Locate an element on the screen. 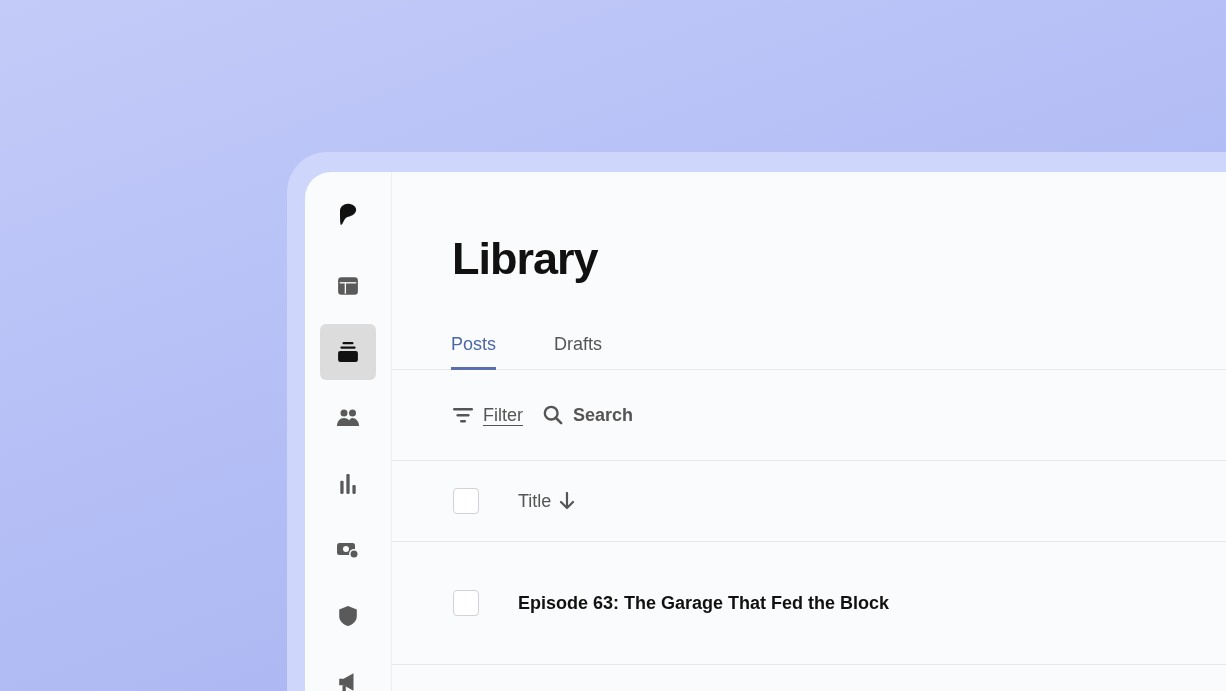  shield-icon is located at coordinates (348, 616).